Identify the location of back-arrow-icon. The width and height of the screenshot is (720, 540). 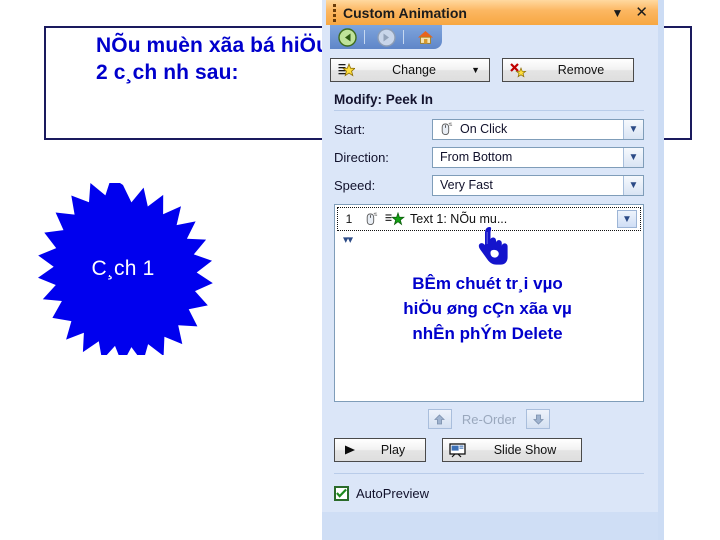
(347, 37).